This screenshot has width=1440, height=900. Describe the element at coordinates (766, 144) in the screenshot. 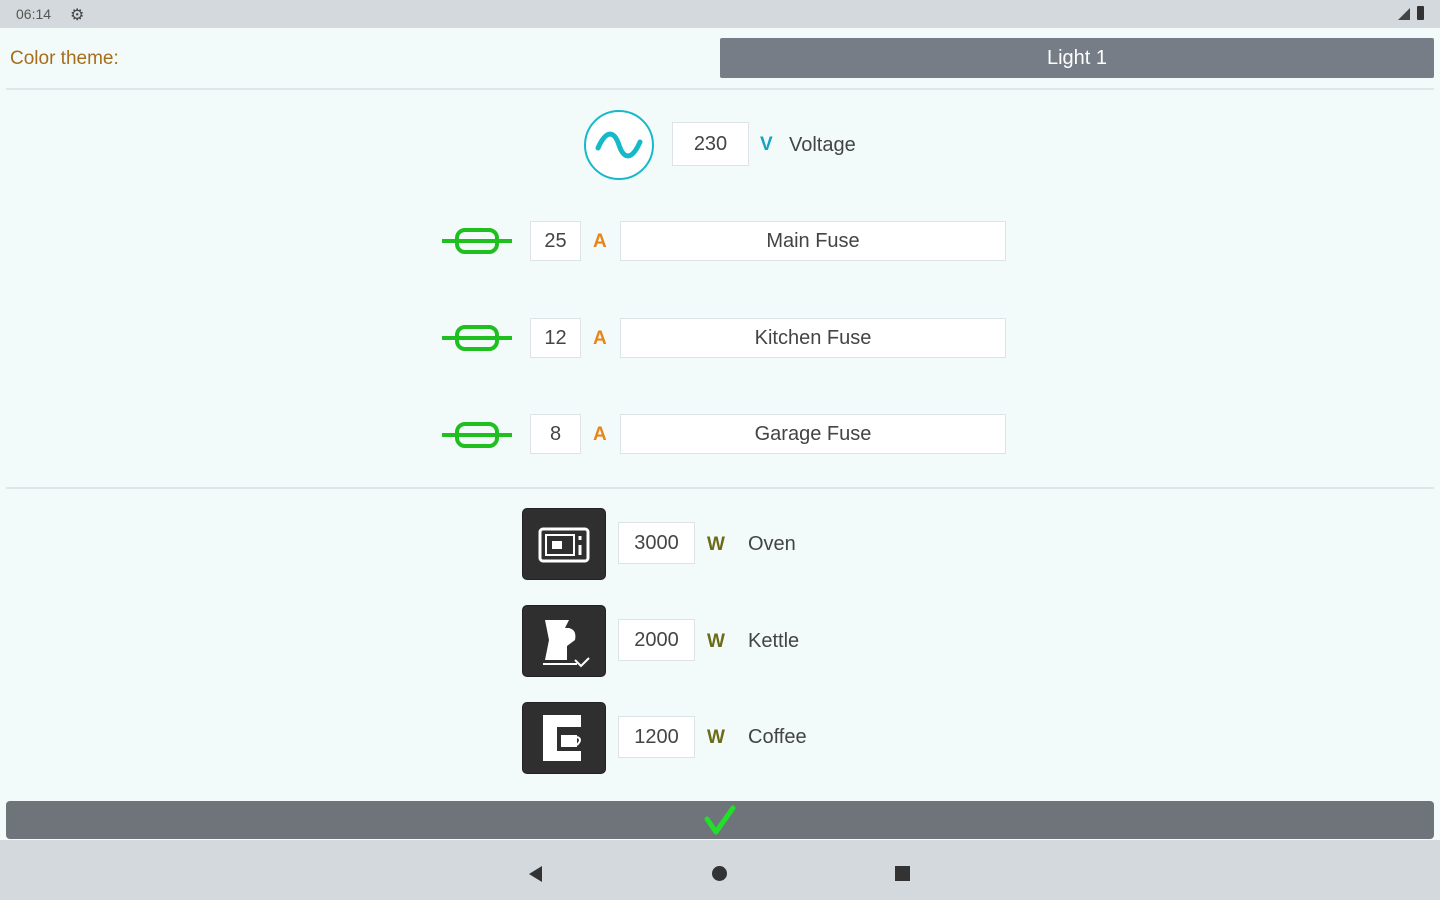

I see `voltage-unit: V` at that location.